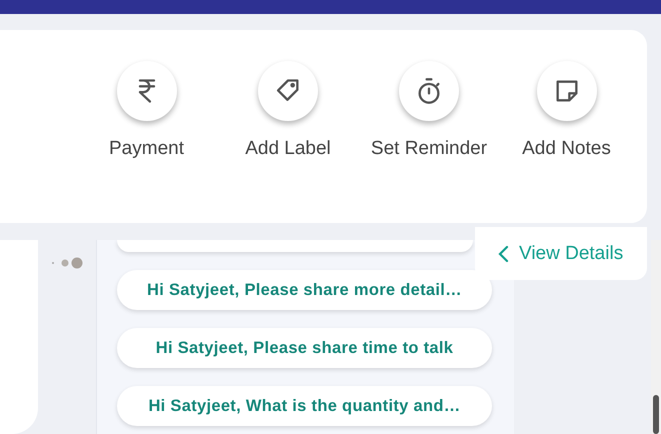  Describe the element at coordinates (504, 253) in the screenshot. I see `chevron-left-icon` at that location.